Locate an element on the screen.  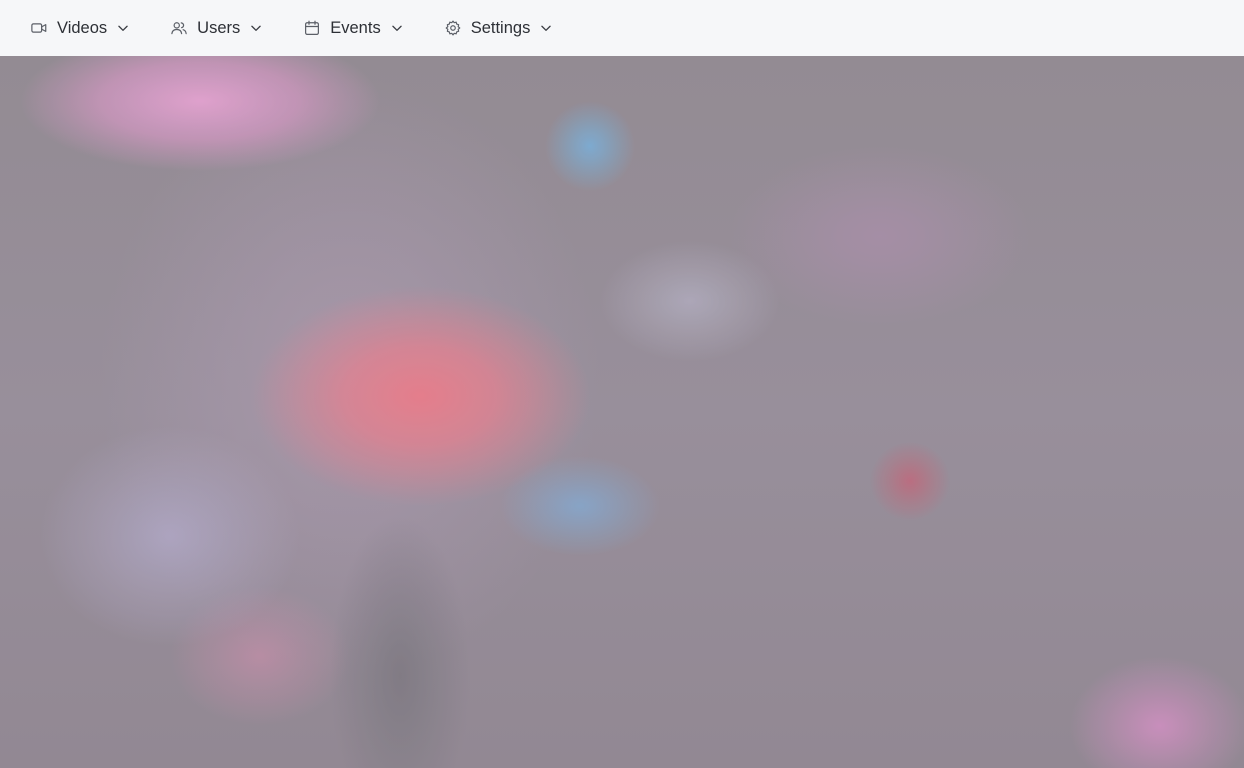
nav-item-users: Users is located at coordinates (216, 28).